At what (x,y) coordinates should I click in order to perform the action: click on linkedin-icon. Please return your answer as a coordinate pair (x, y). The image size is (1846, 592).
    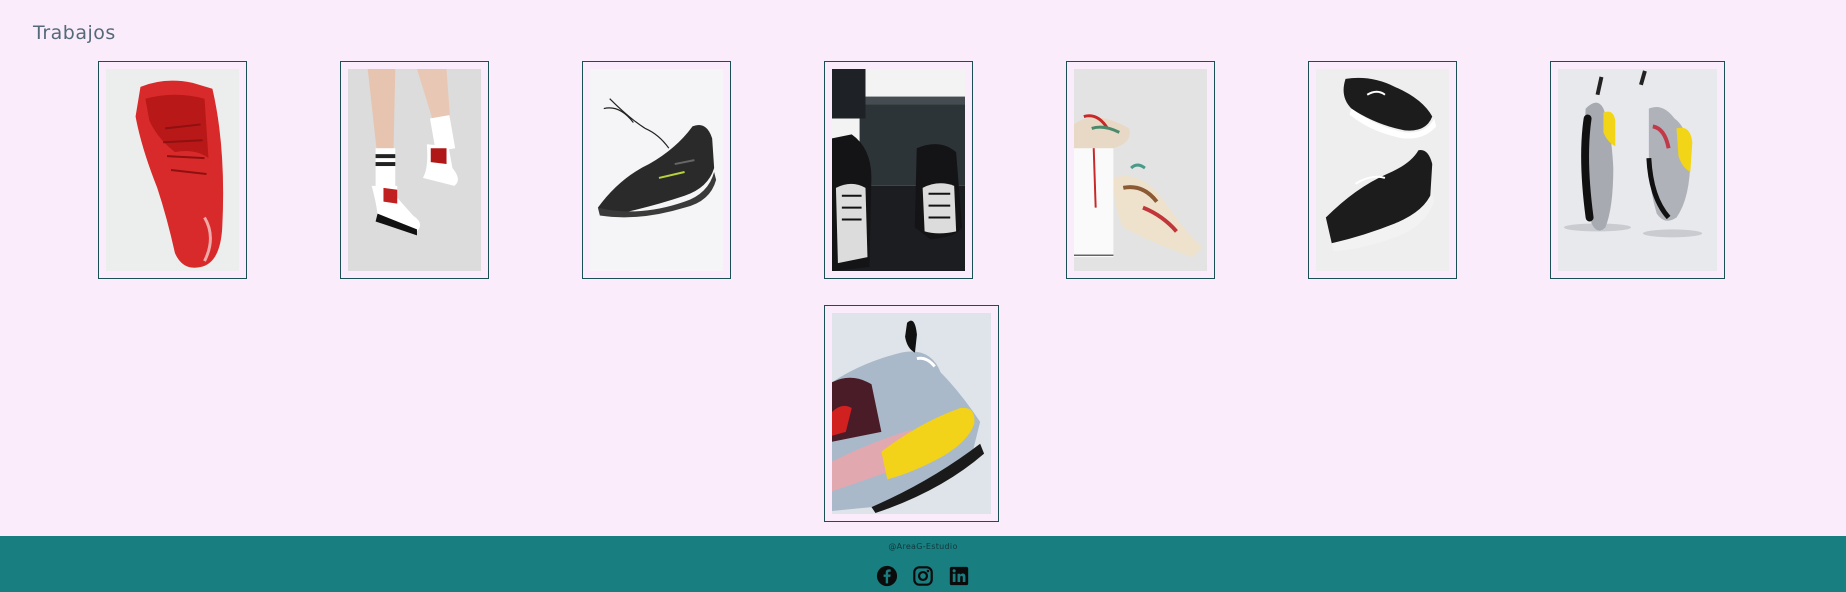
    Looking at the image, I should click on (959, 576).